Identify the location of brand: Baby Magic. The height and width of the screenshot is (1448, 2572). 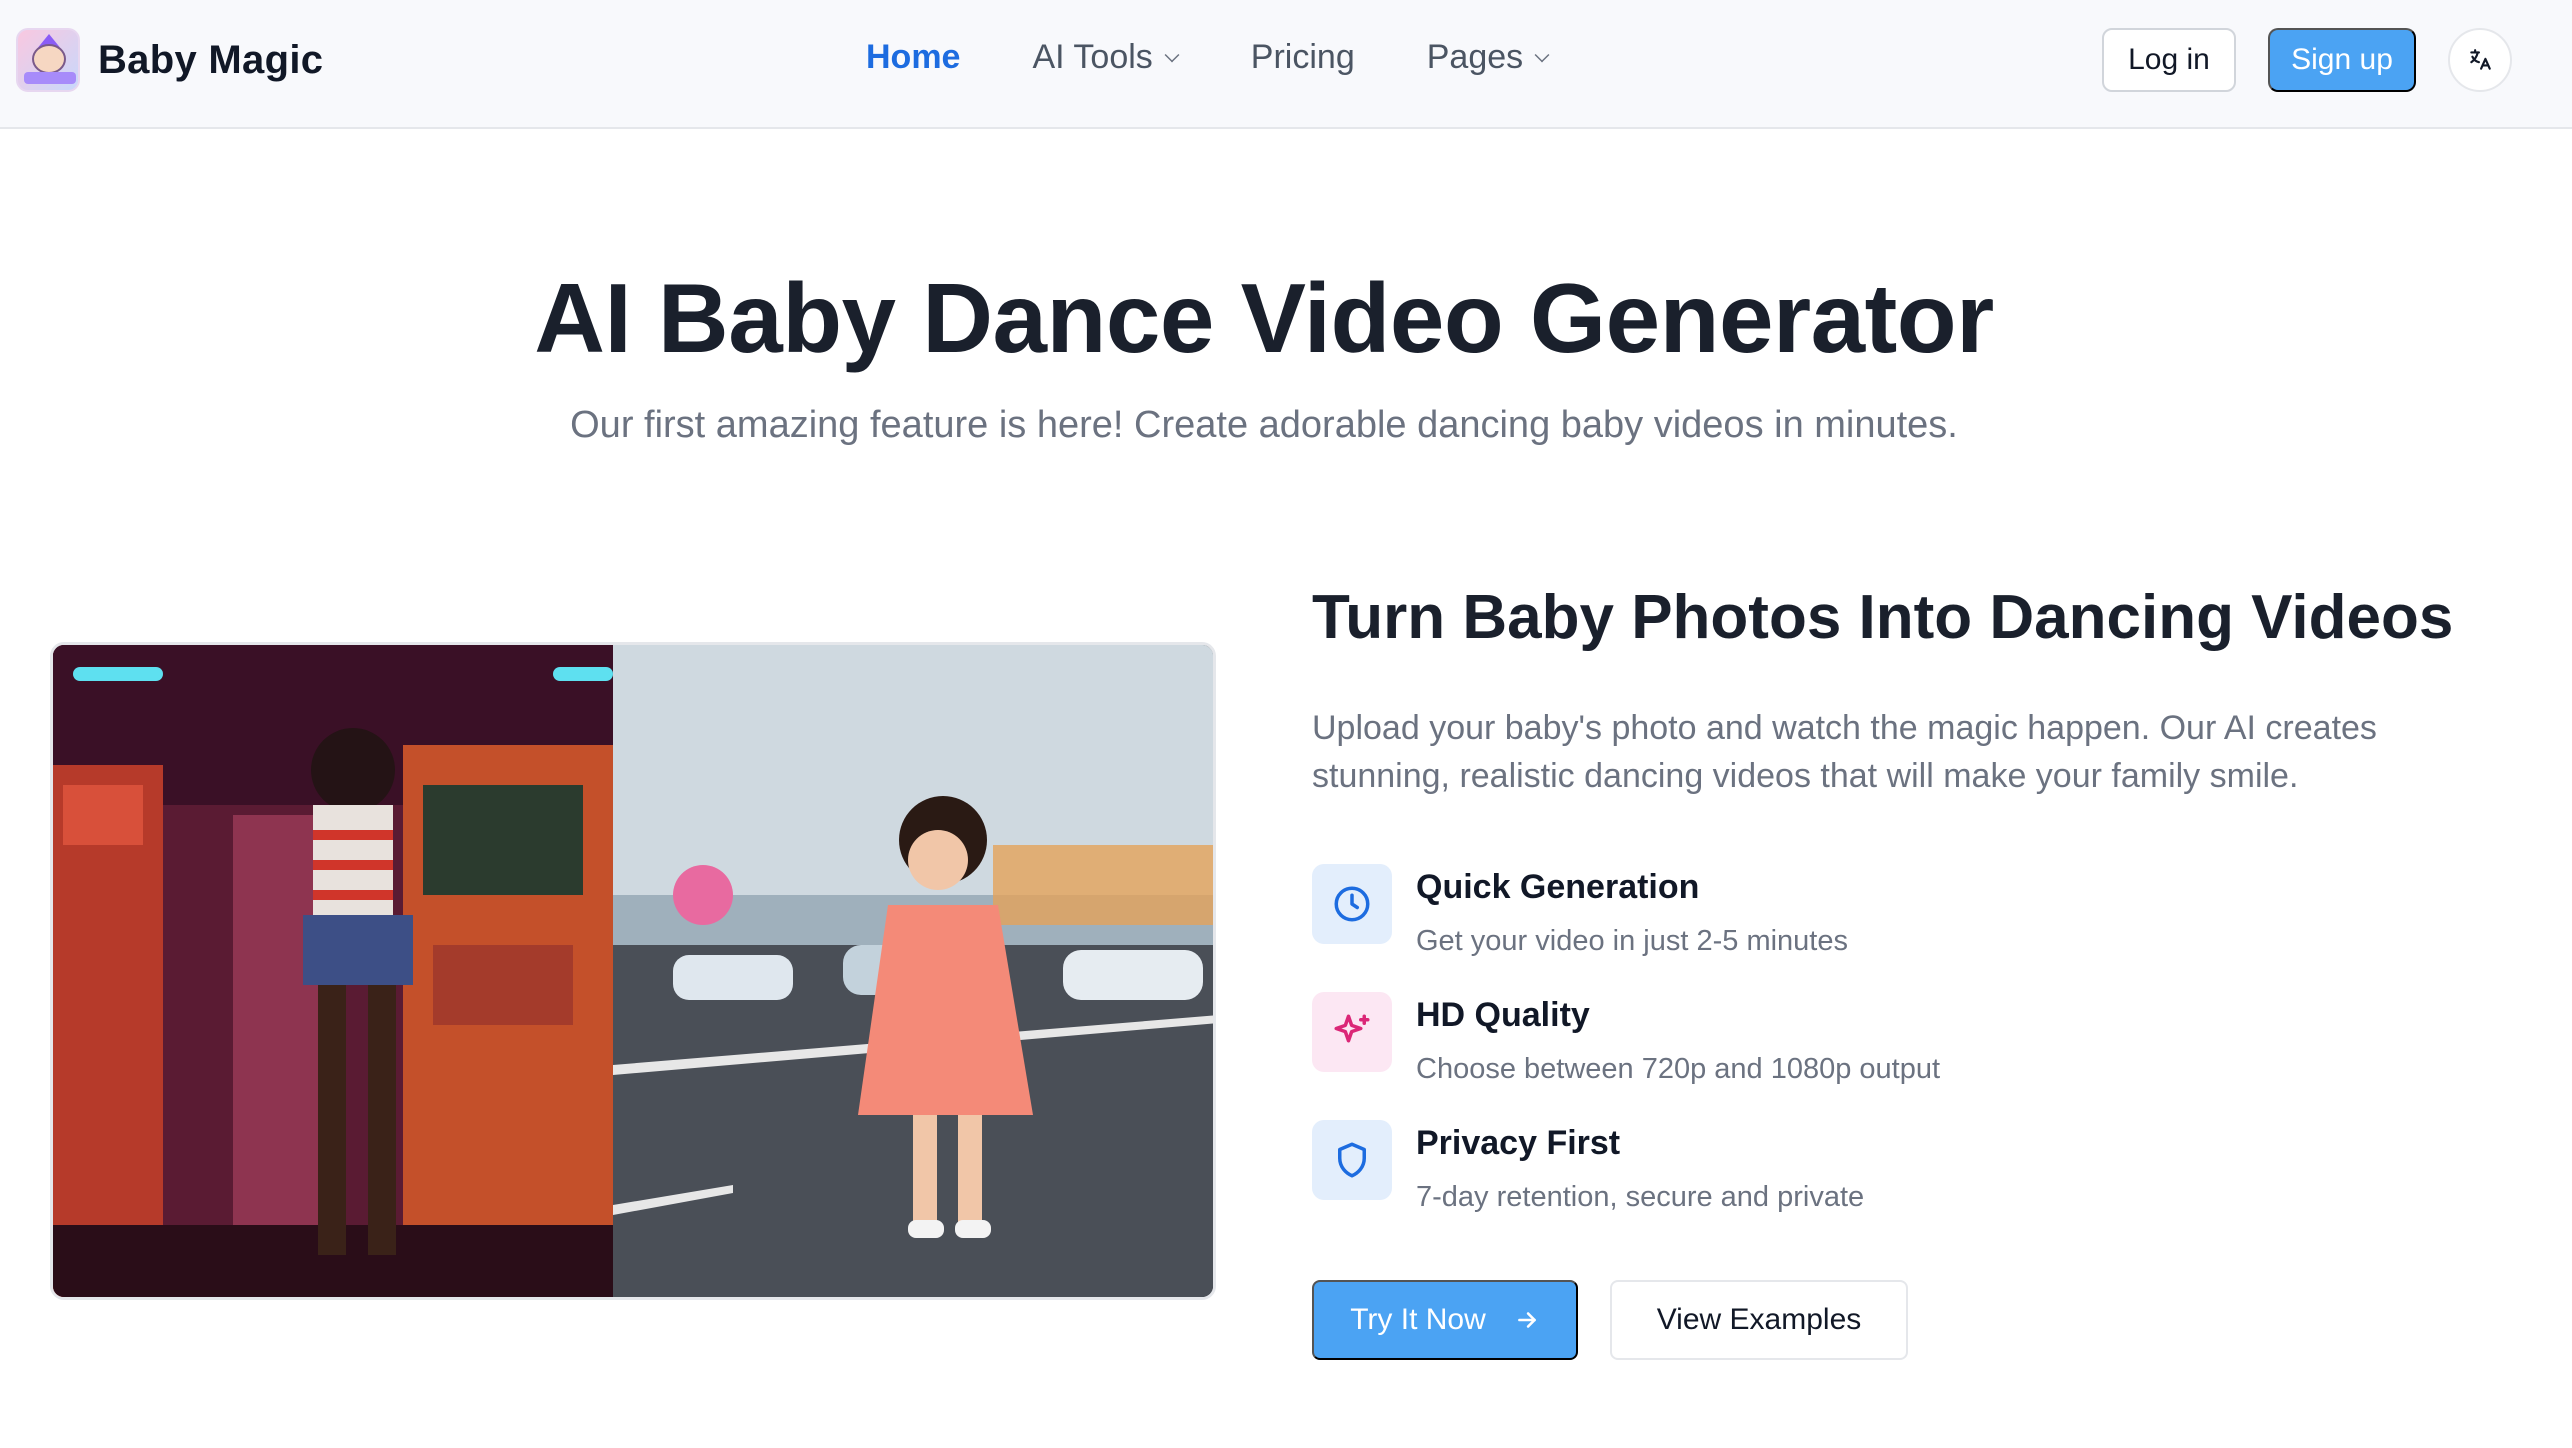
(169, 60).